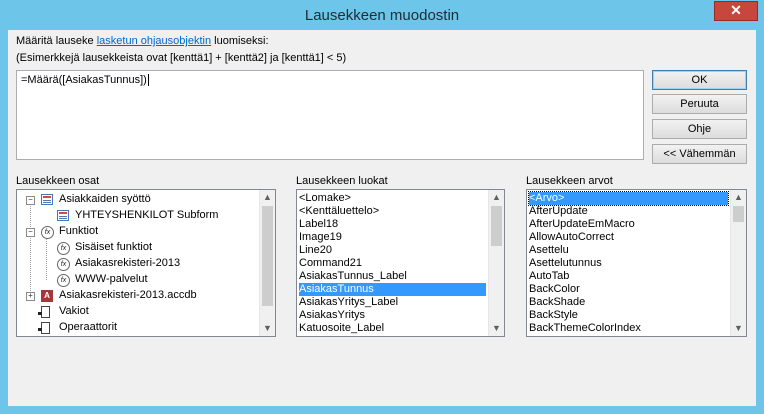  What do you see at coordinates (392, 289) in the screenshot?
I see `list-item: AsiakasTunnus` at bounding box center [392, 289].